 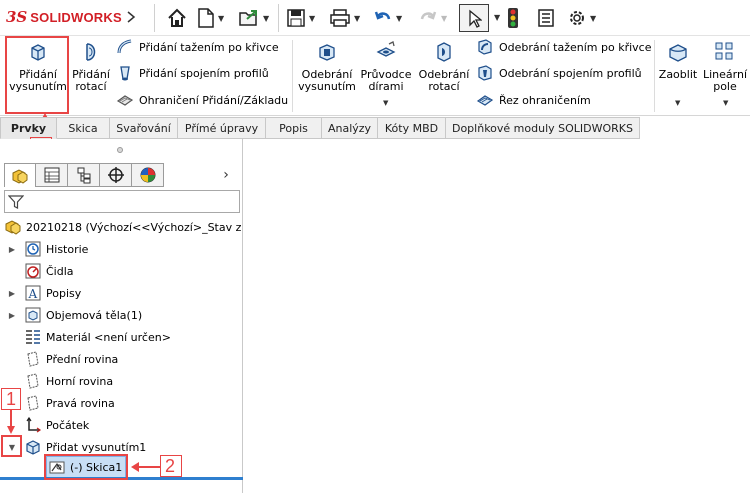 What do you see at coordinates (34, 424) in the screenshot?
I see `origin-icon` at bounding box center [34, 424].